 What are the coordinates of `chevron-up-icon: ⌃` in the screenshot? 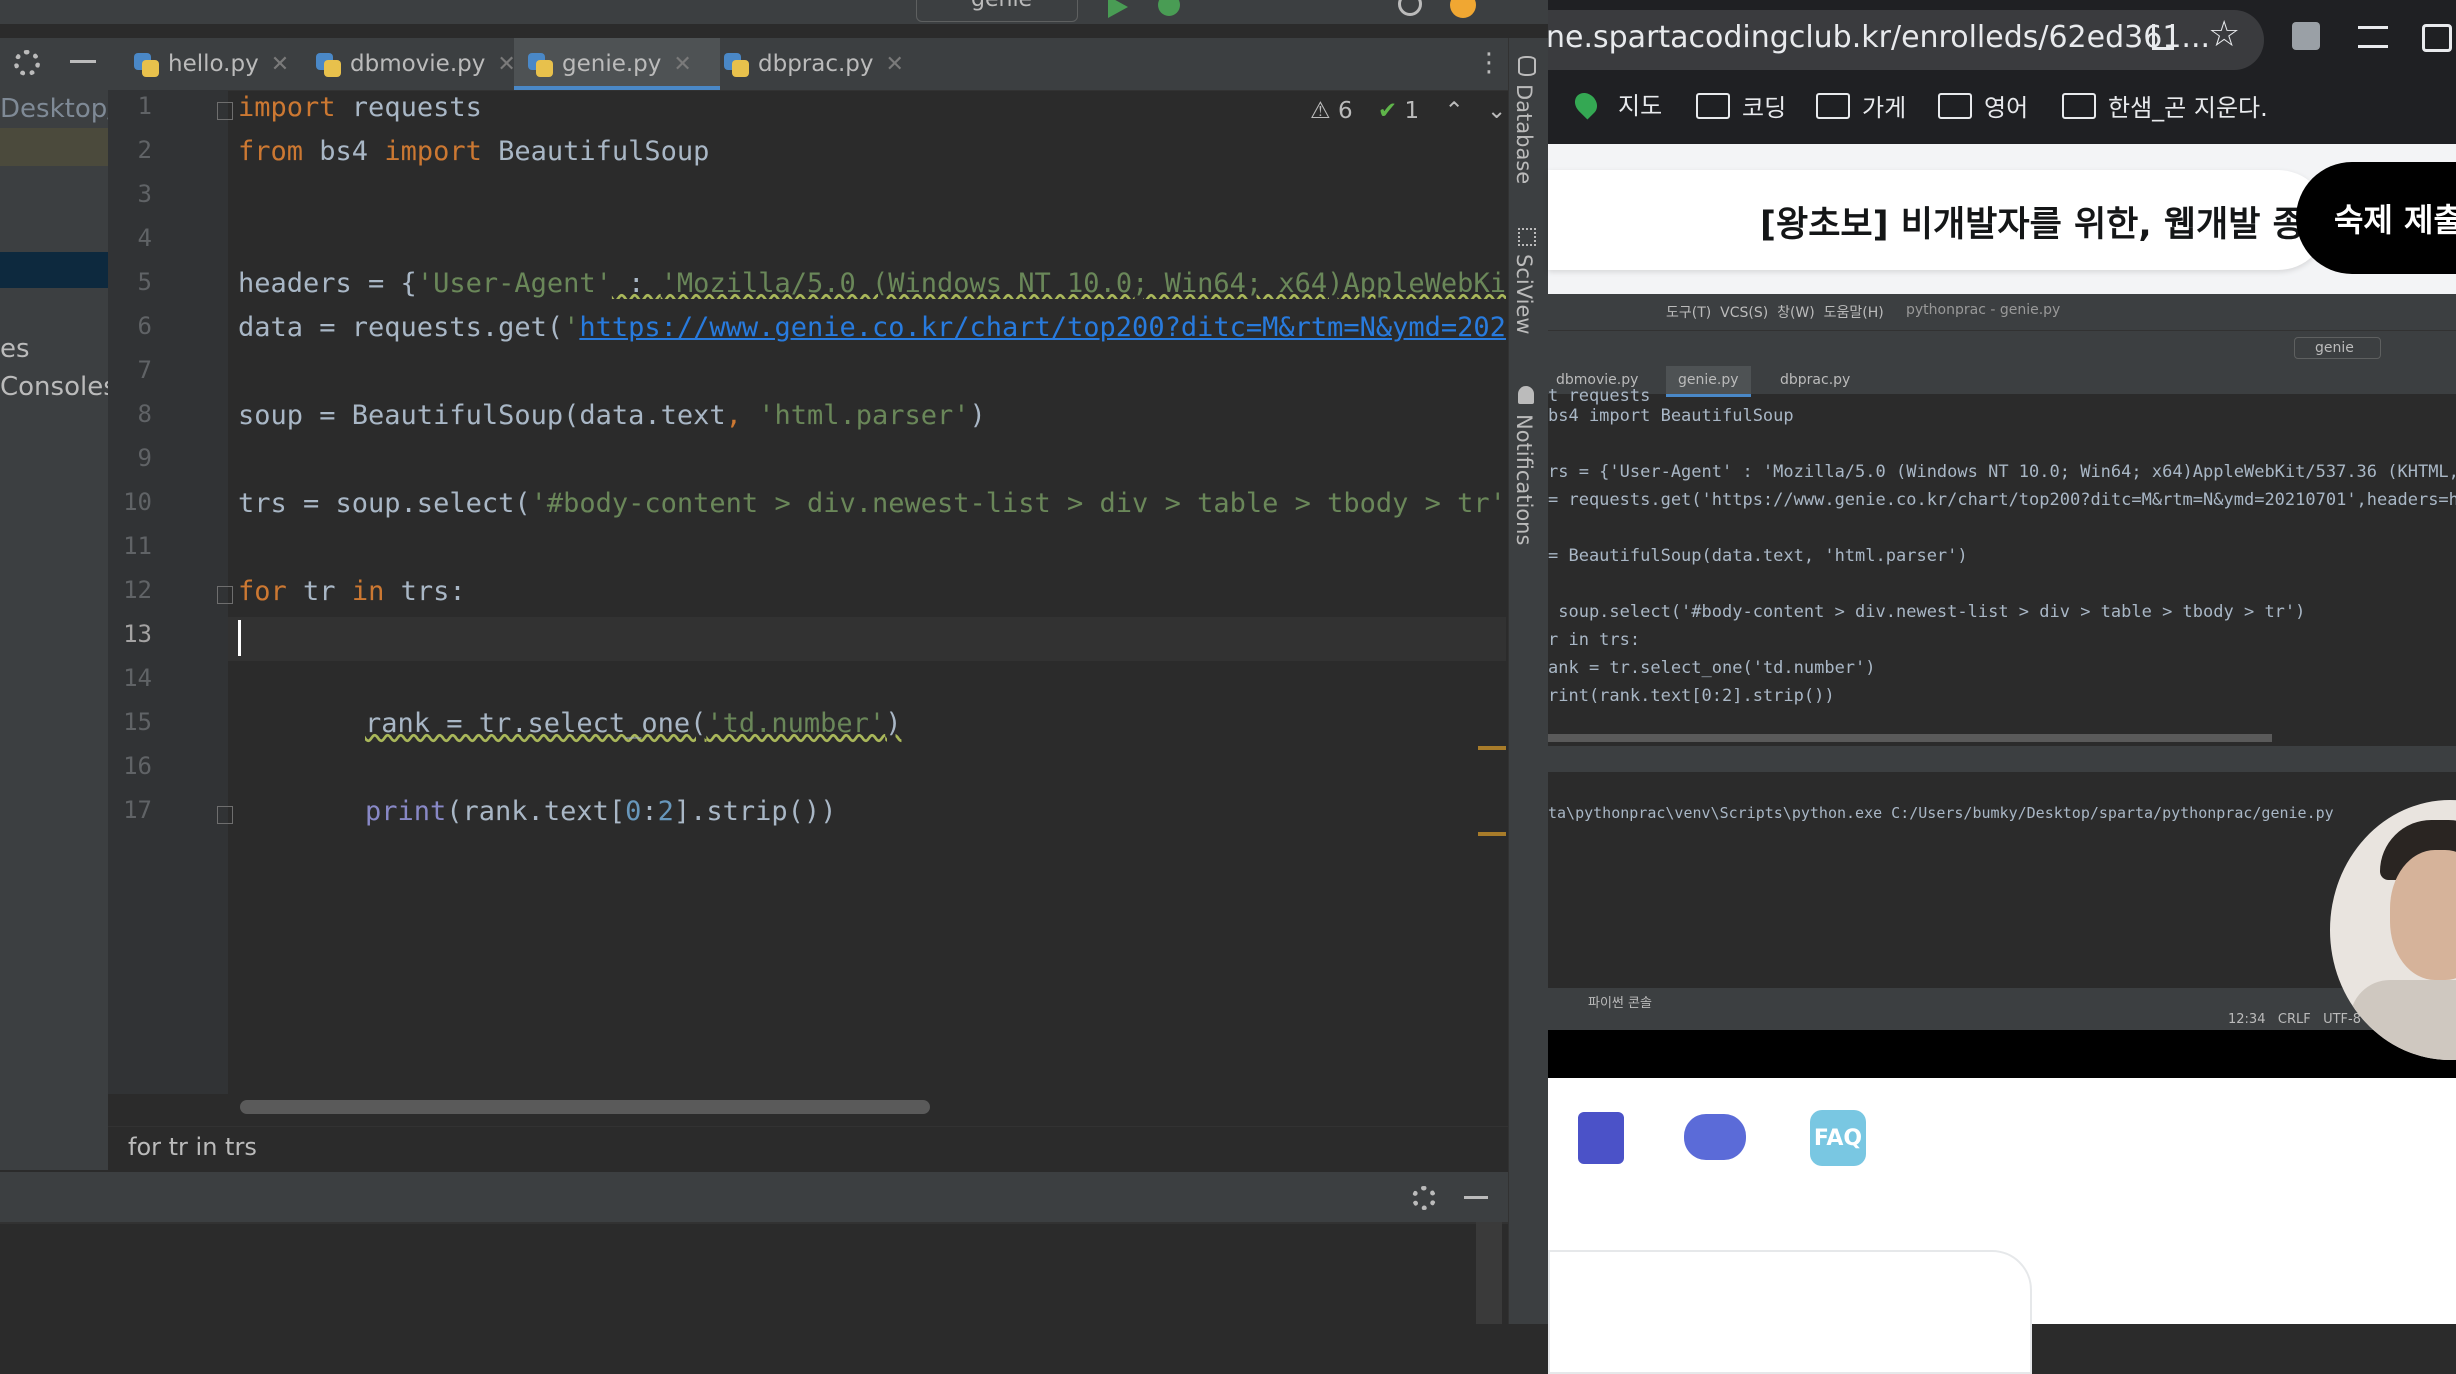 It's located at (1453, 111).